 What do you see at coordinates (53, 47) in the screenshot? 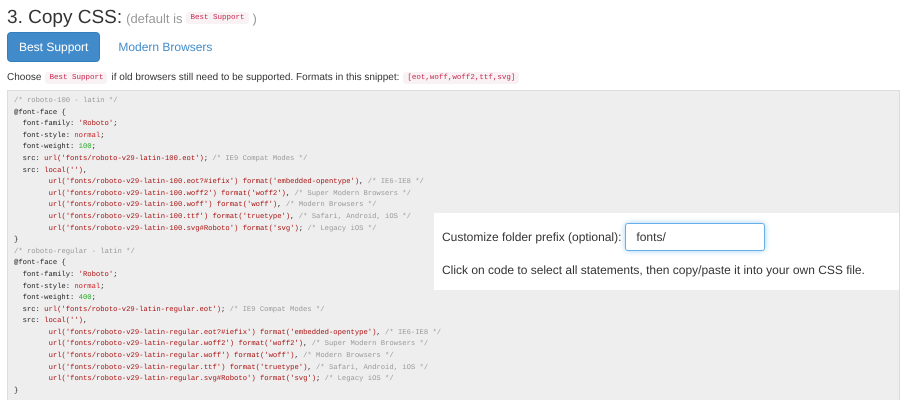
I see `format-tab: Best Support` at bounding box center [53, 47].